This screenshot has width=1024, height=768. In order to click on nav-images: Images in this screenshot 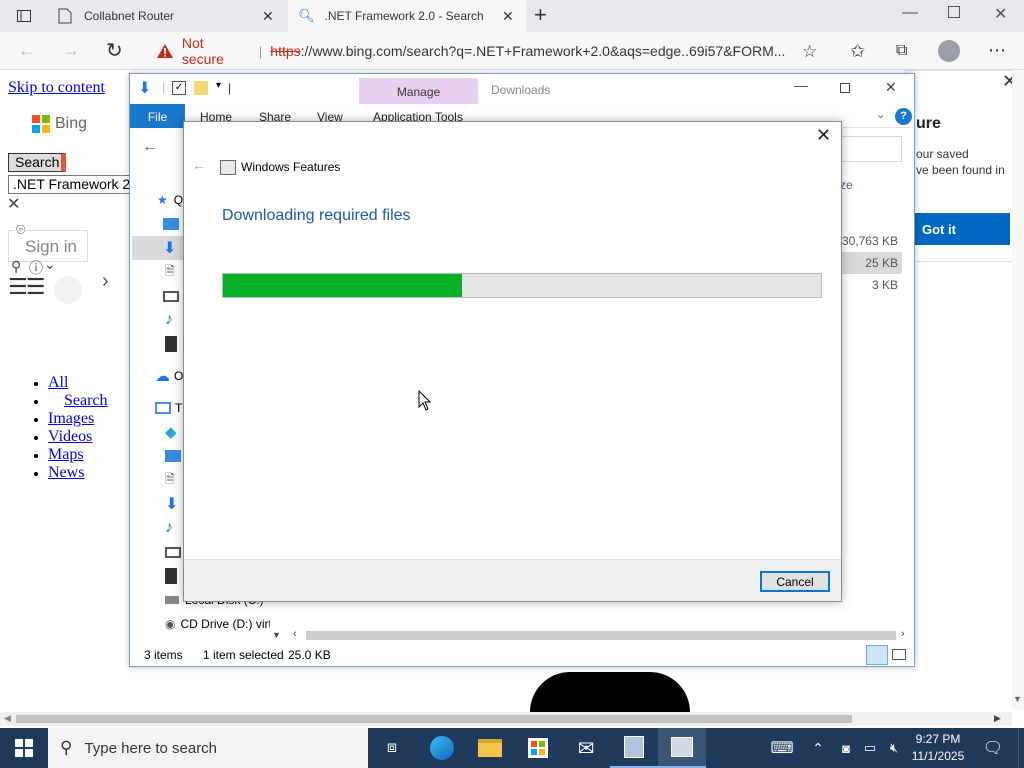, I will do `click(71, 418)`.